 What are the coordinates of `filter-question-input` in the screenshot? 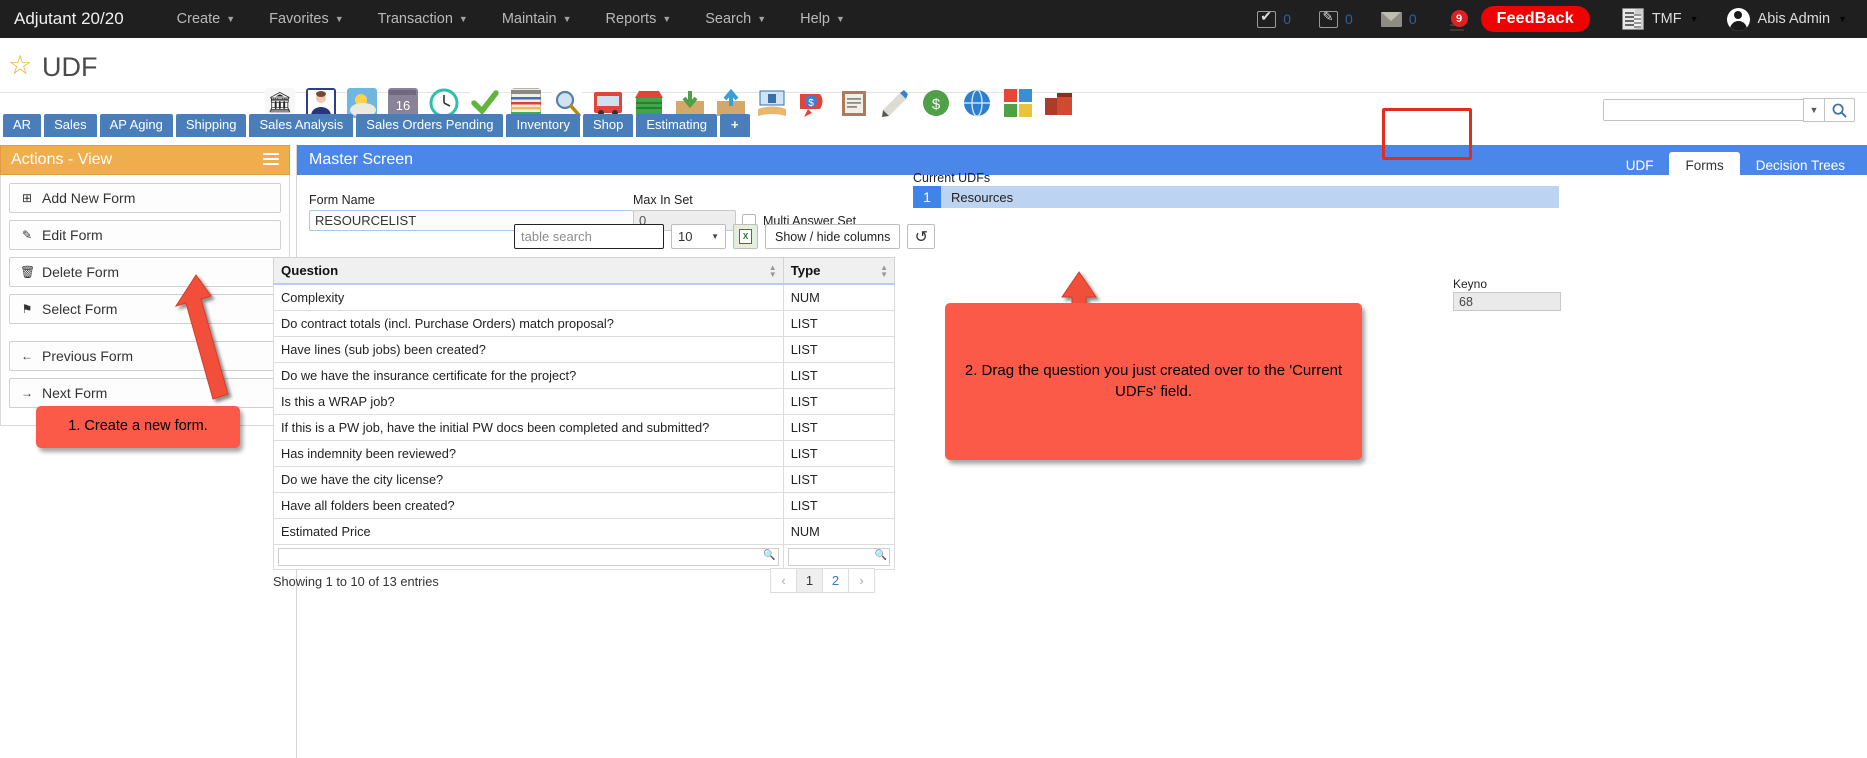 It's located at (528, 557).